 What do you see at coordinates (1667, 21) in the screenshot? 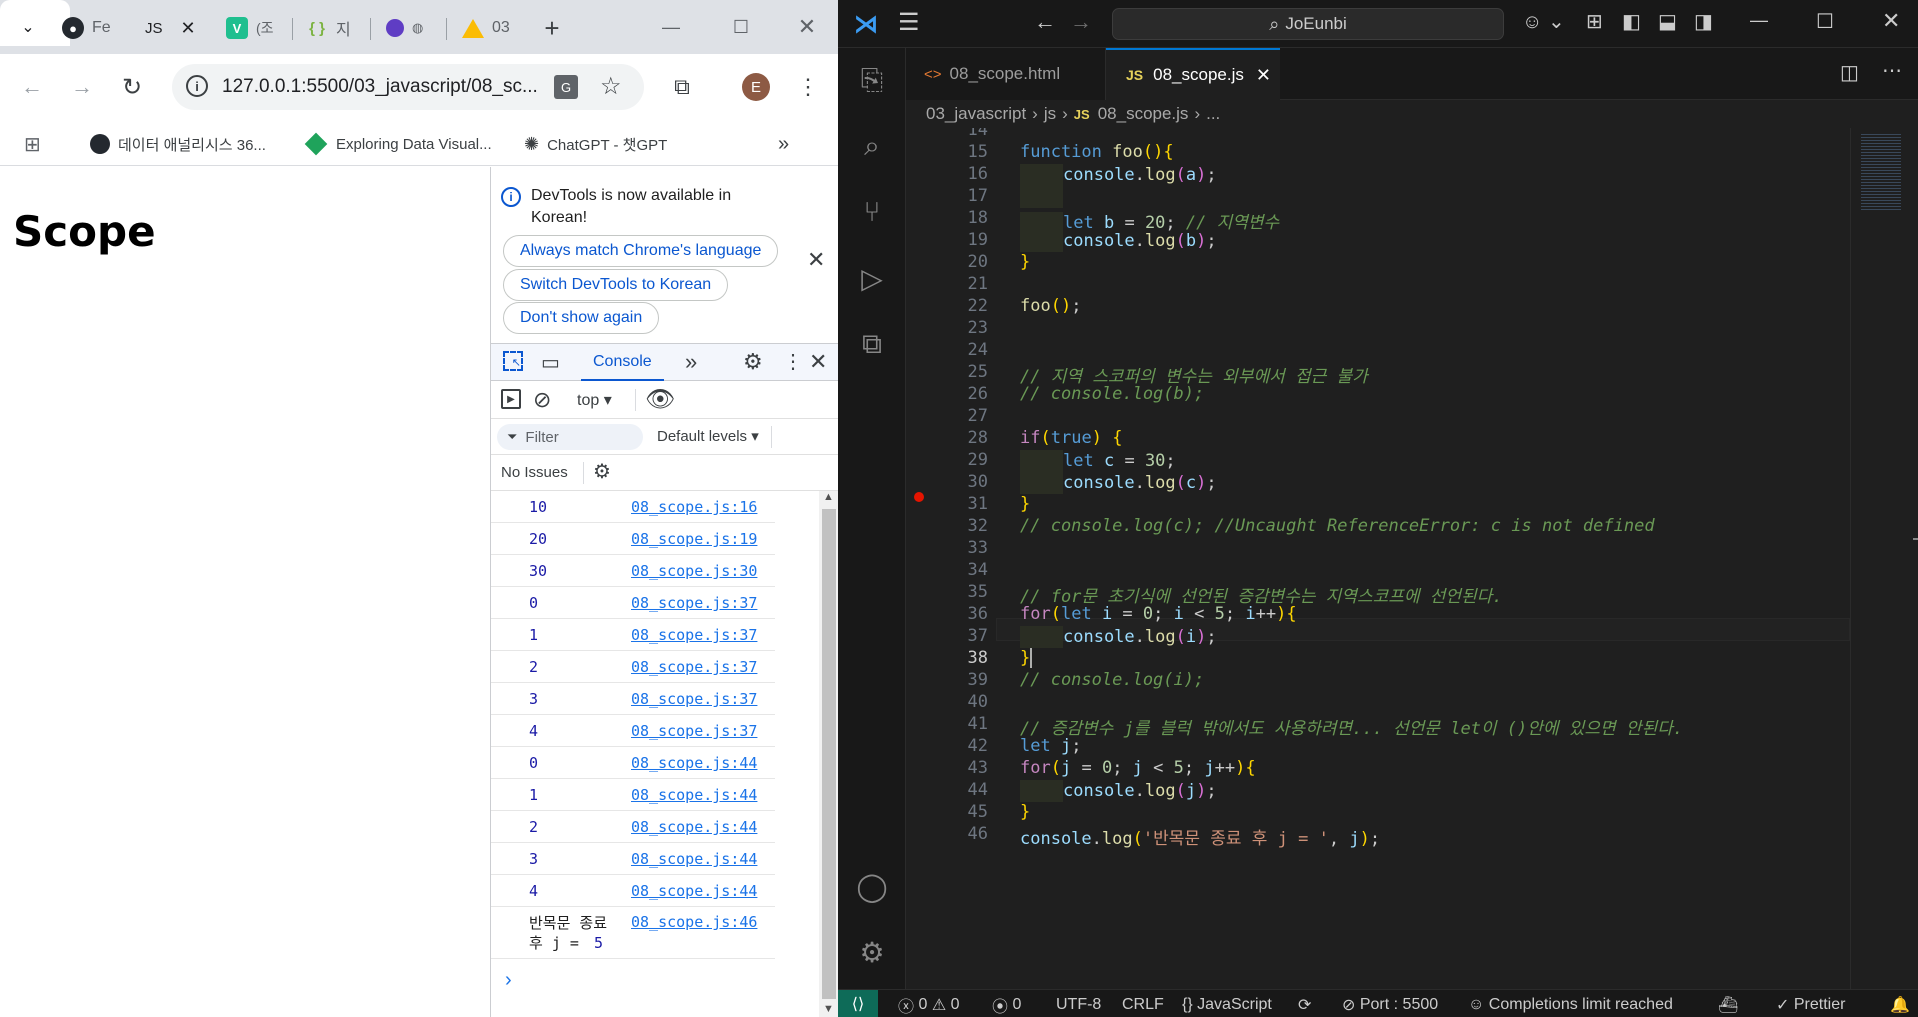
I see `toggle-panel-icon: ⬓` at bounding box center [1667, 21].